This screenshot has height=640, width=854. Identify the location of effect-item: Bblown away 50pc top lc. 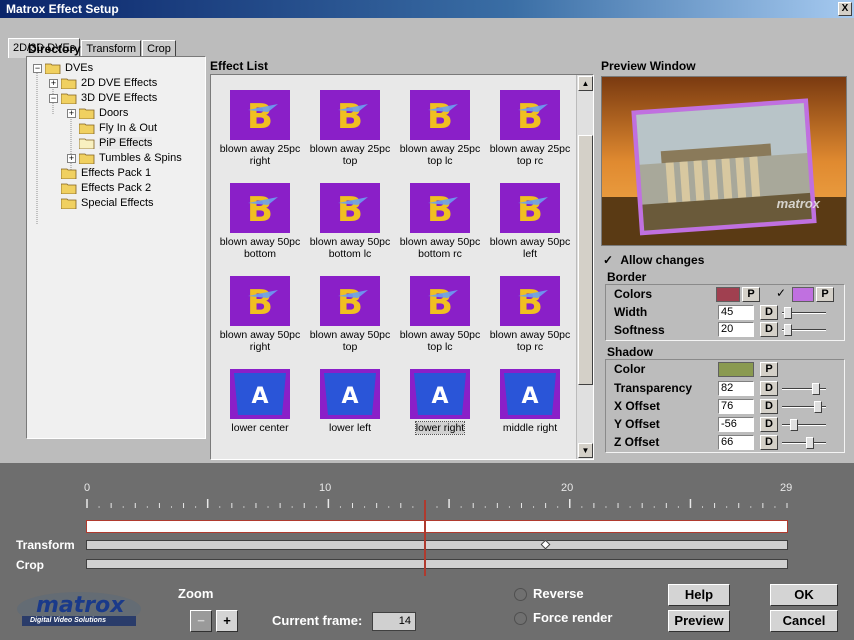
(440, 314).